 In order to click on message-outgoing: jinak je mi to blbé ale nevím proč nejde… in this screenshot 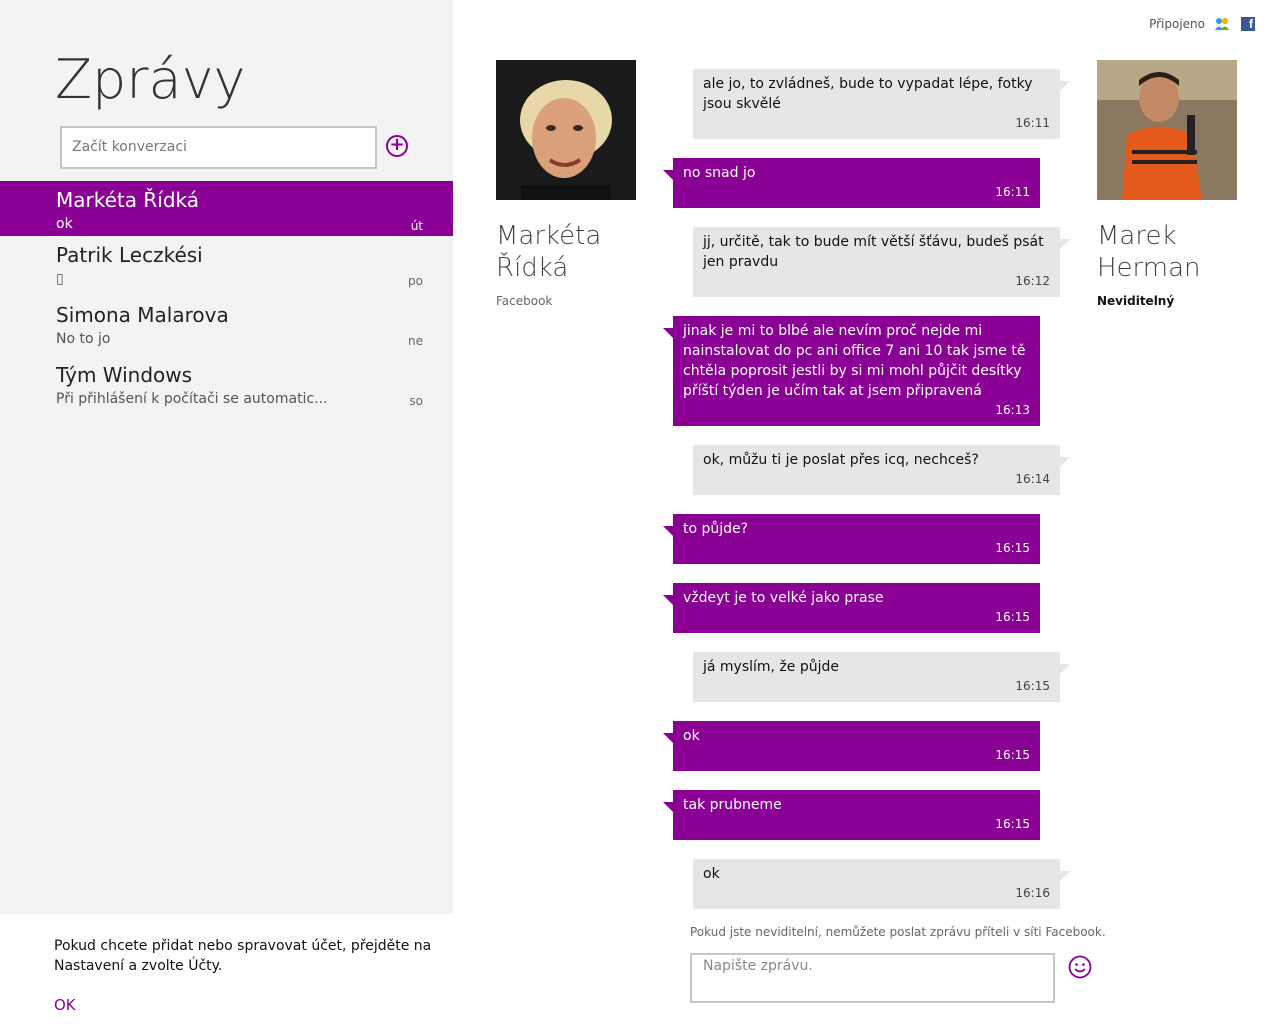, I will do `click(851, 371)`.